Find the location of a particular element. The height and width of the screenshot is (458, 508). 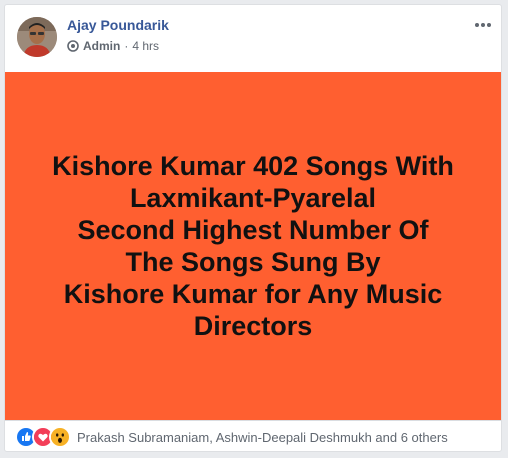

ellipsis-icon is located at coordinates (483, 25).